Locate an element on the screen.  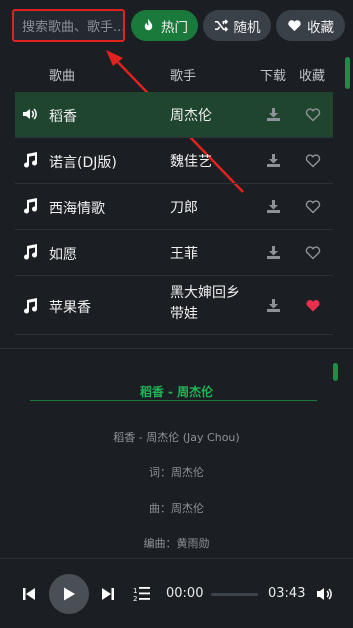
total-time: 03:43 is located at coordinates (287, 593).